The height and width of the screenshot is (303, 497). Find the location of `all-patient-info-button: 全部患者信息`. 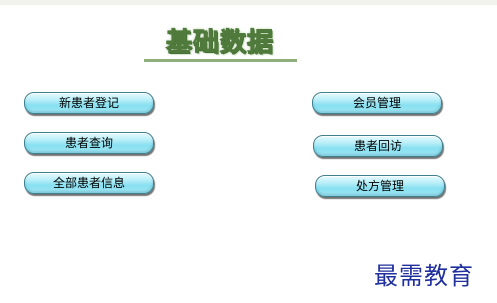

all-patient-info-button: 全部患者信息 is located at coordinates (89, 183).